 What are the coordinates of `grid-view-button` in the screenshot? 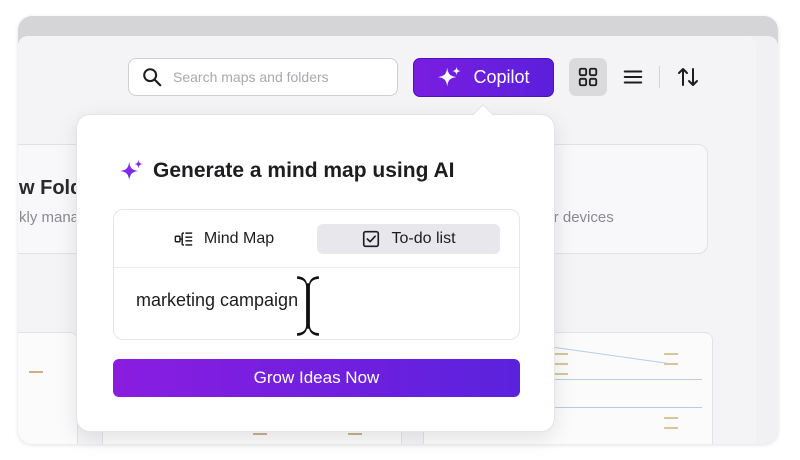 It's located at (588, 77).